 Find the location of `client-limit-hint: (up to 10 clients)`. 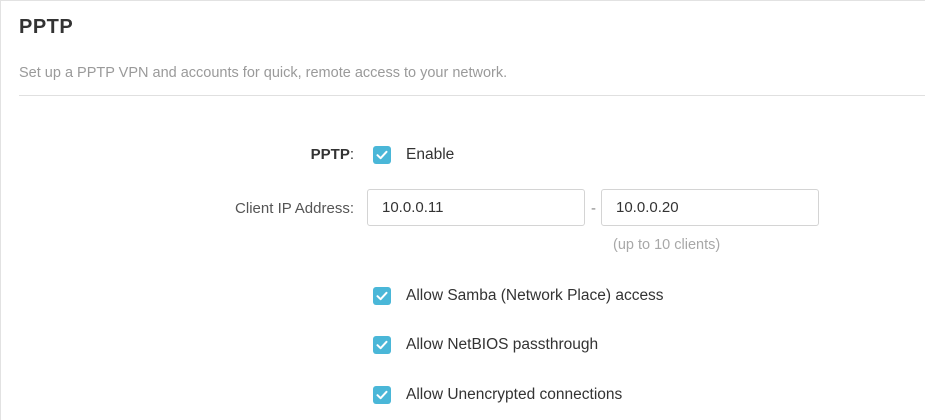

client-limit-hint: (up to 10 clients) is located at coordinates (667, 245).